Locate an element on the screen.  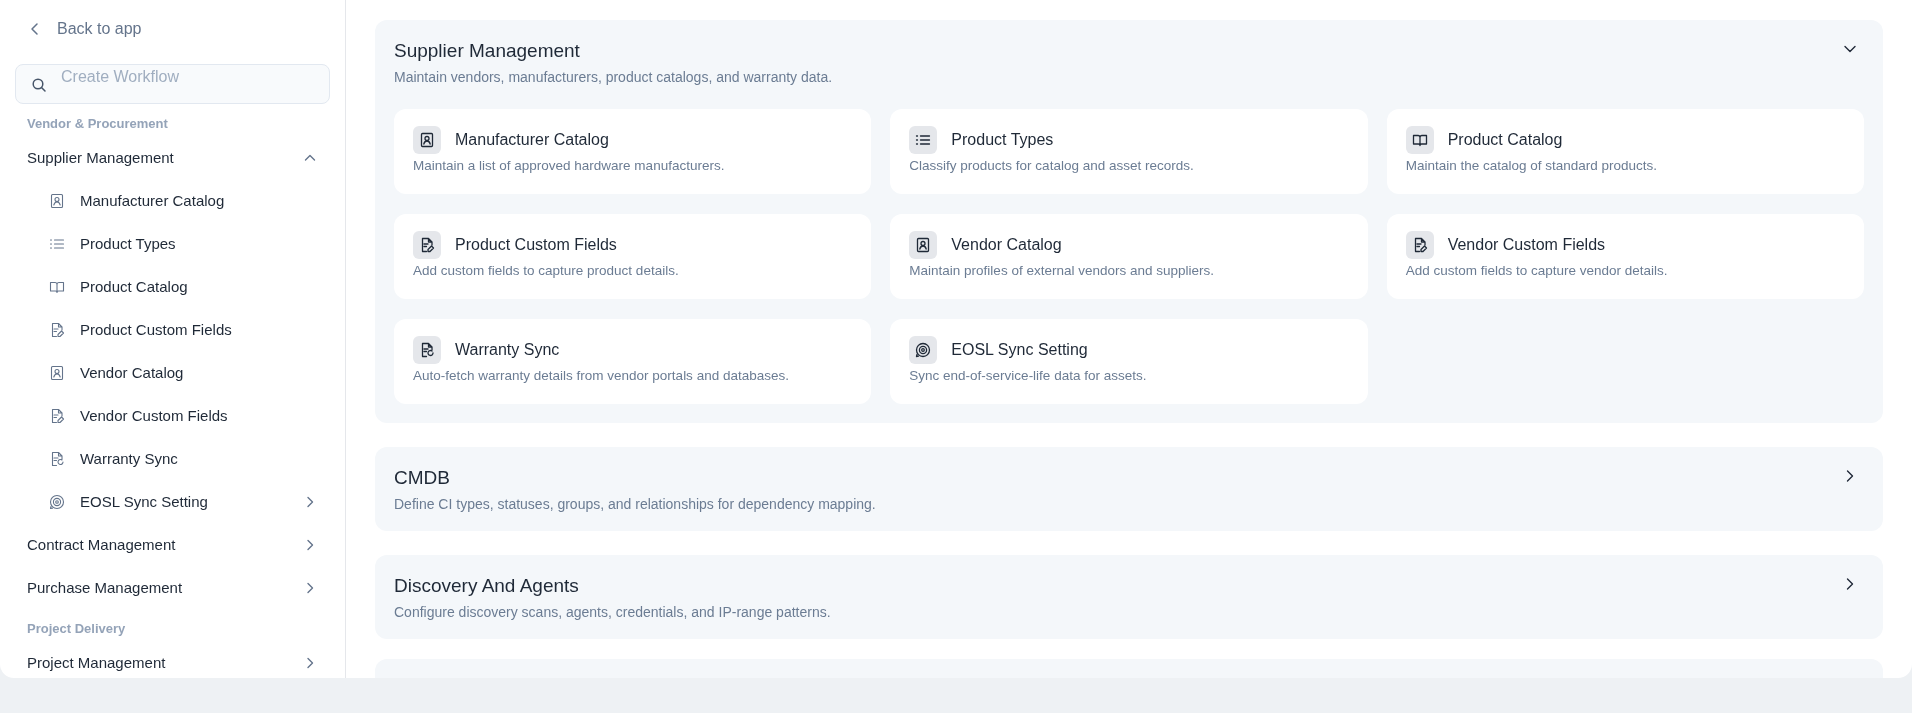
nav-item: Purchase Management is located at coordinates (172, 587).